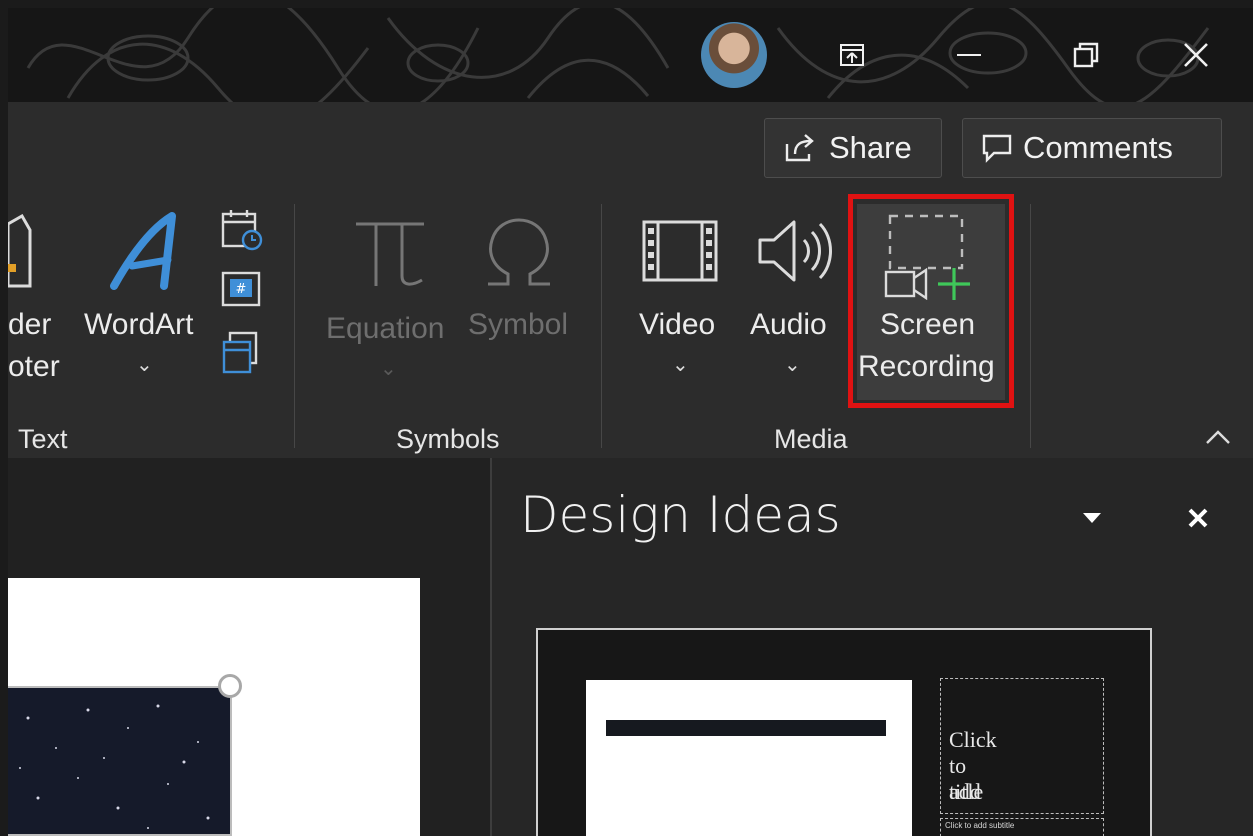 The image size is (1253, 836). I want to click on subtitle-placeholder-text: Click to add subtitle, so click(980, 825).